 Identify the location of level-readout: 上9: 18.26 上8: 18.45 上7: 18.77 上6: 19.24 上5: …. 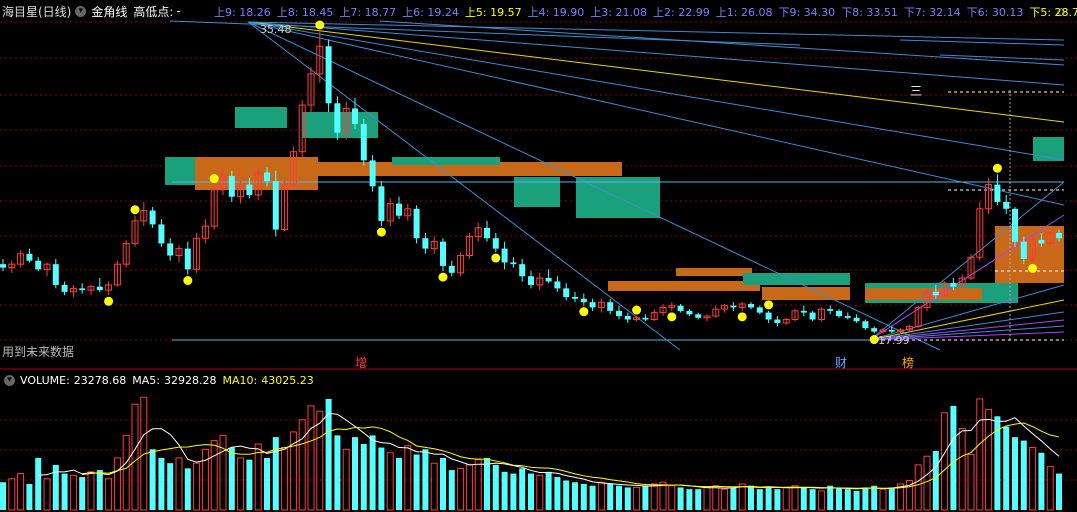
(645, 12).